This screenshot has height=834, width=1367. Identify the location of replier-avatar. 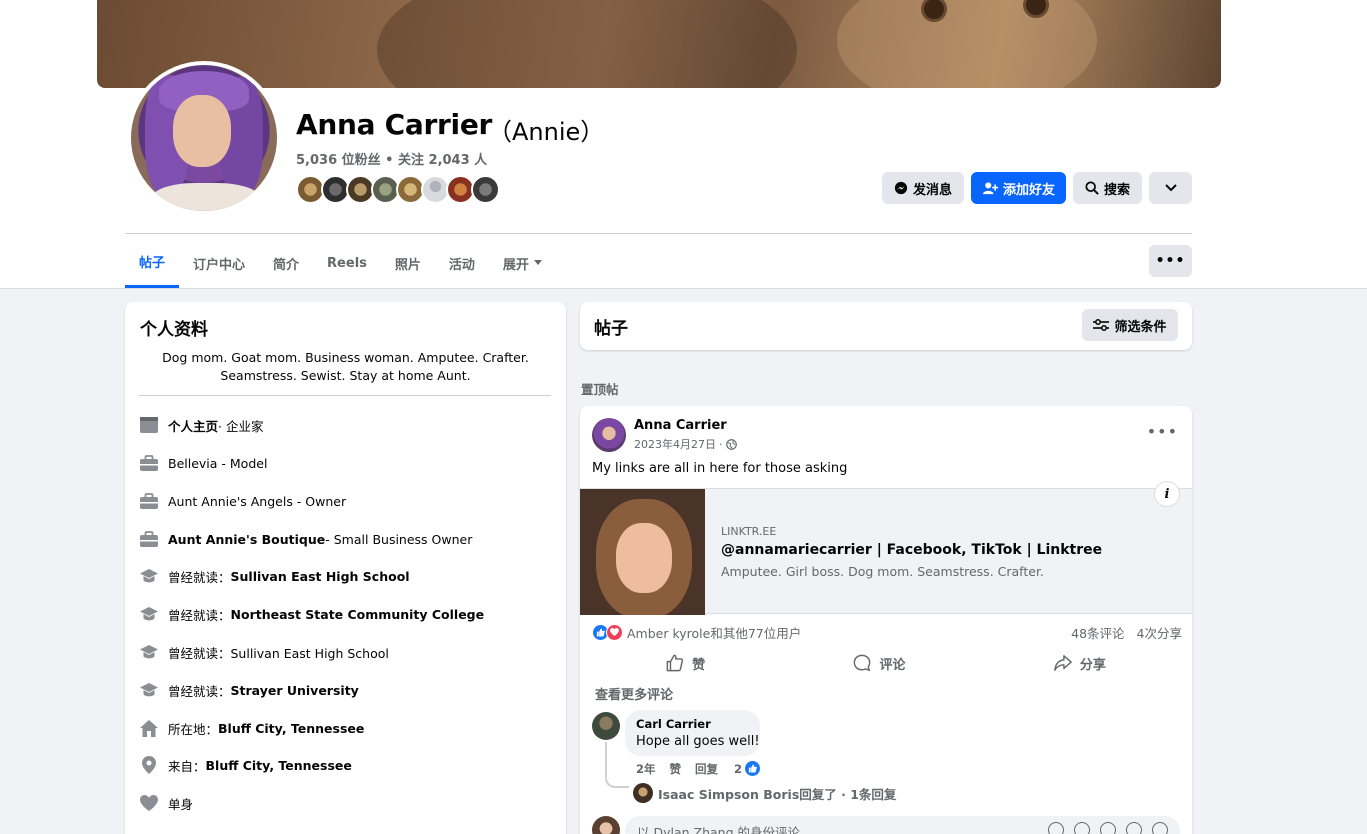
(643, 793).